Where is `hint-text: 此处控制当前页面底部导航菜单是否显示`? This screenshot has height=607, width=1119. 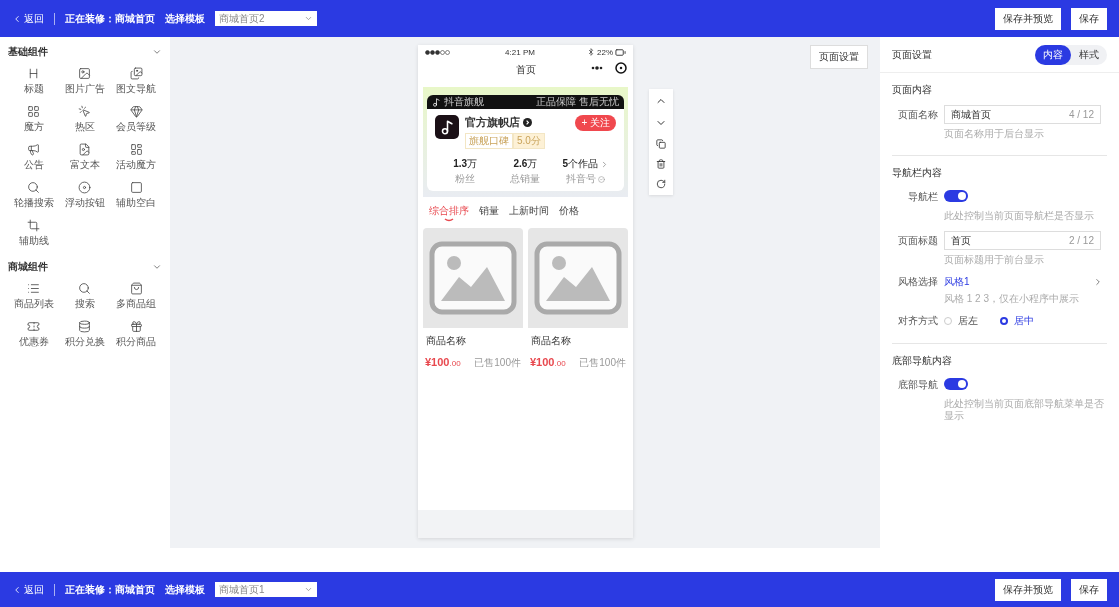
hint-text: 此处控制当前页面底部导航菜单是否显示 is located at coordinates (1024, 410).